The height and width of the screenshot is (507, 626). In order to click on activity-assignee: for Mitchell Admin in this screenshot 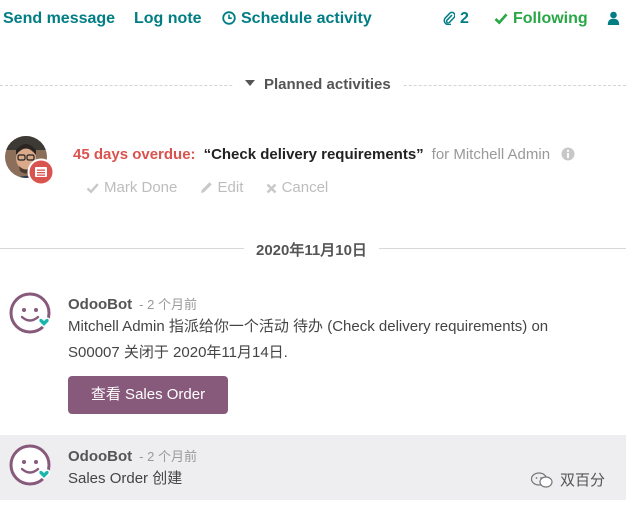, I will do `click(491, 154)`.